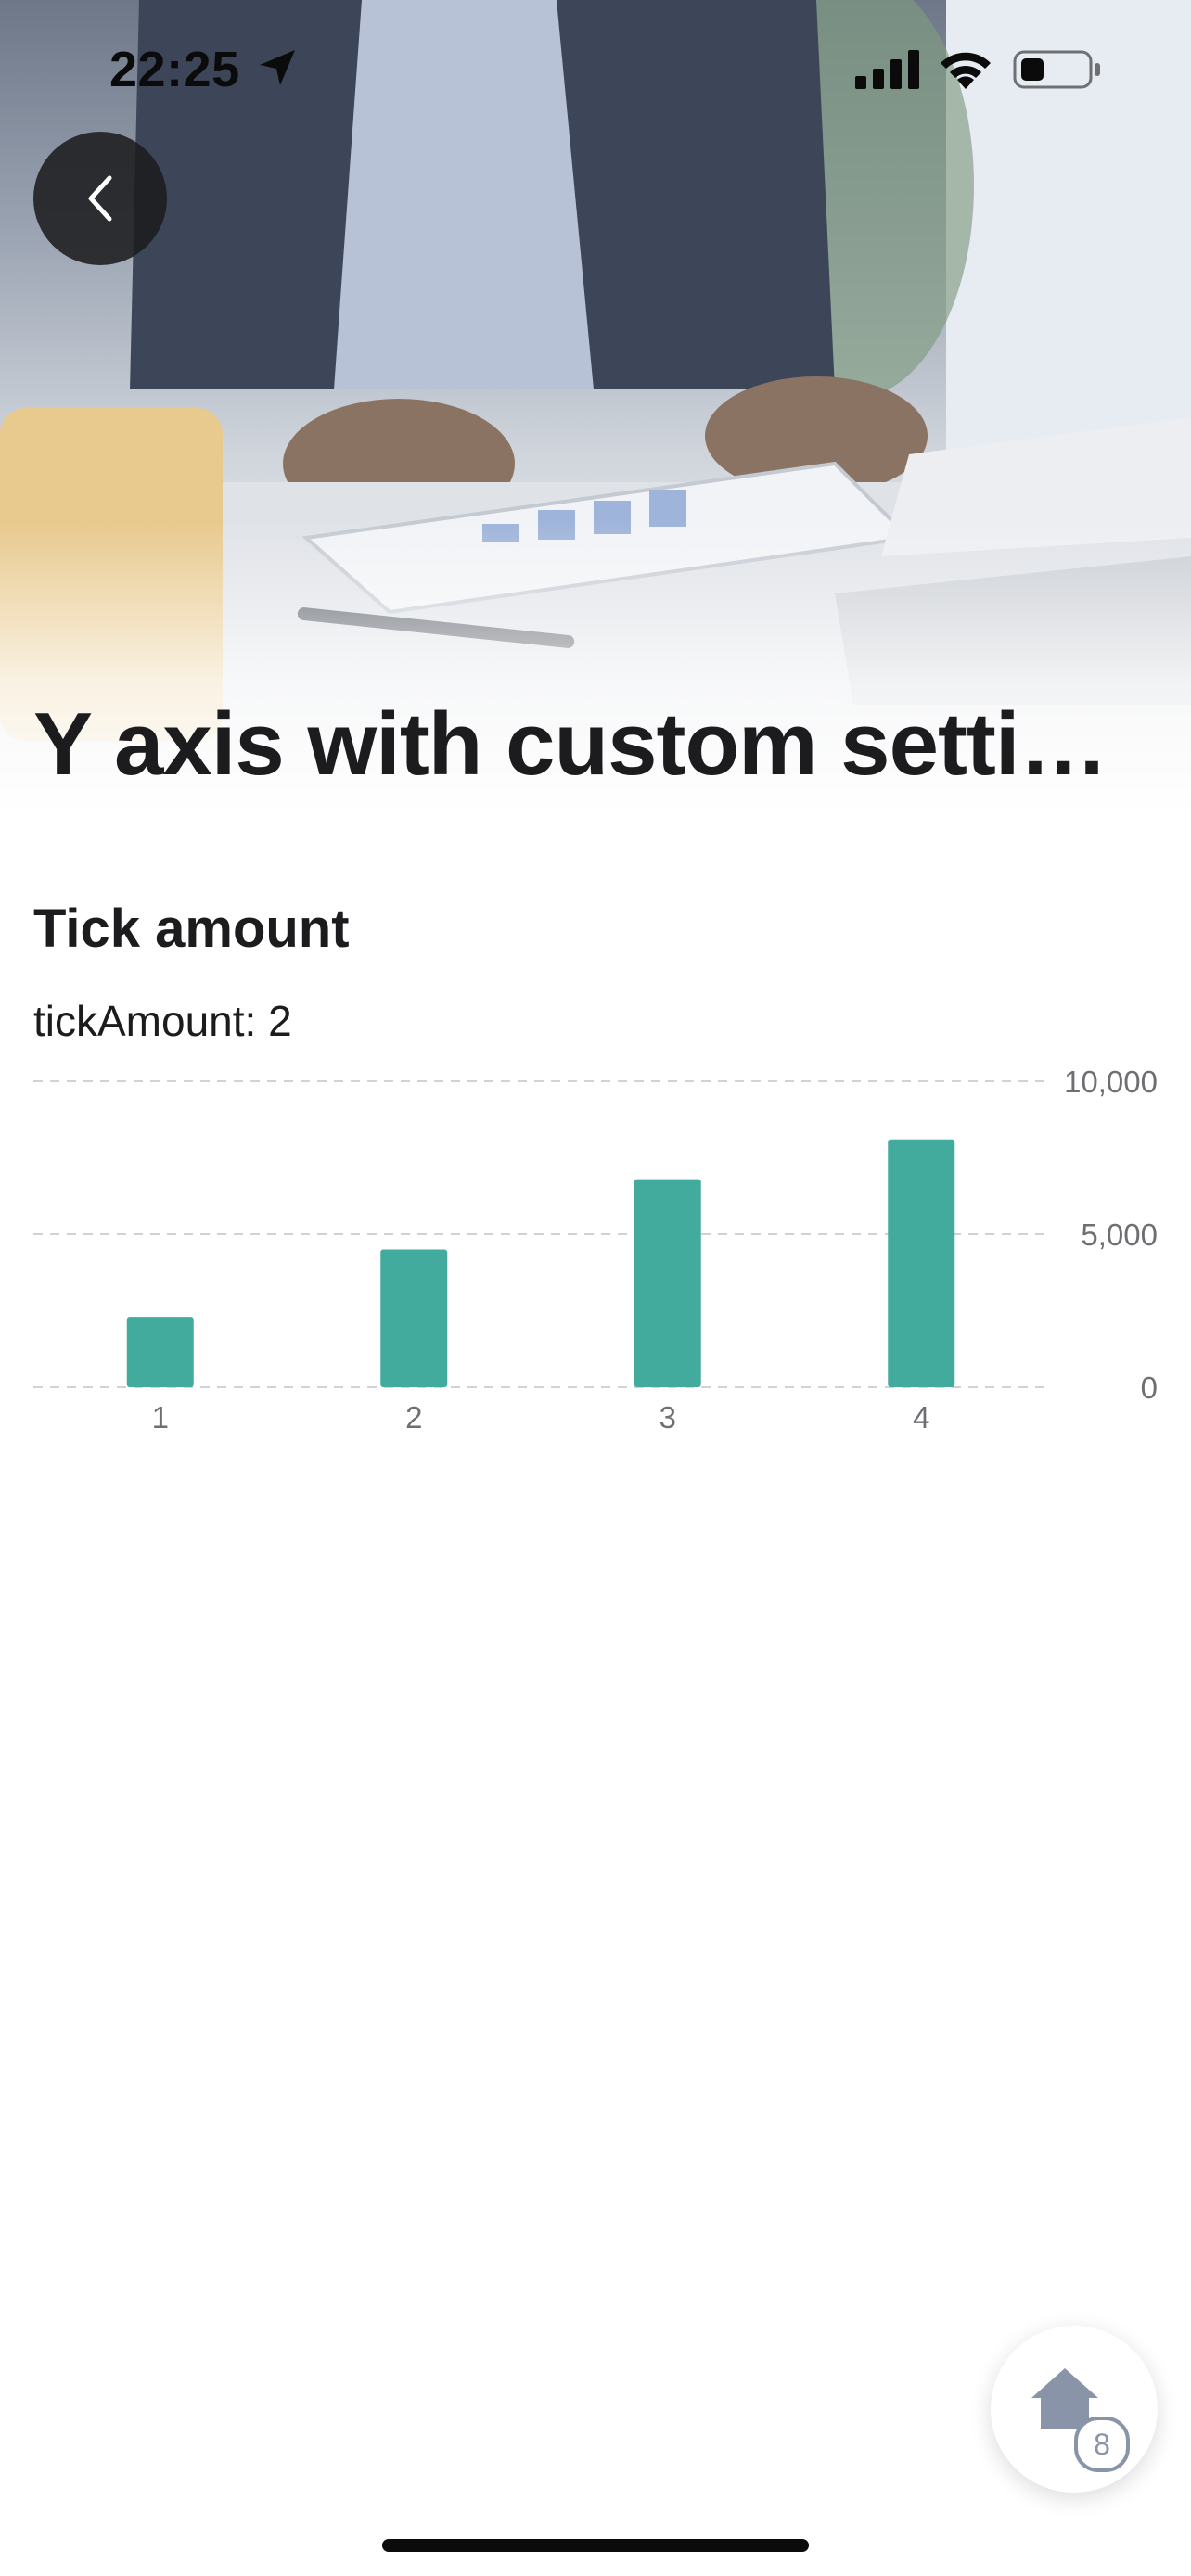 The height and width of the screenshot is (2576, 1191). I want to click on notification-badge: 8, so click(1102, 2445).